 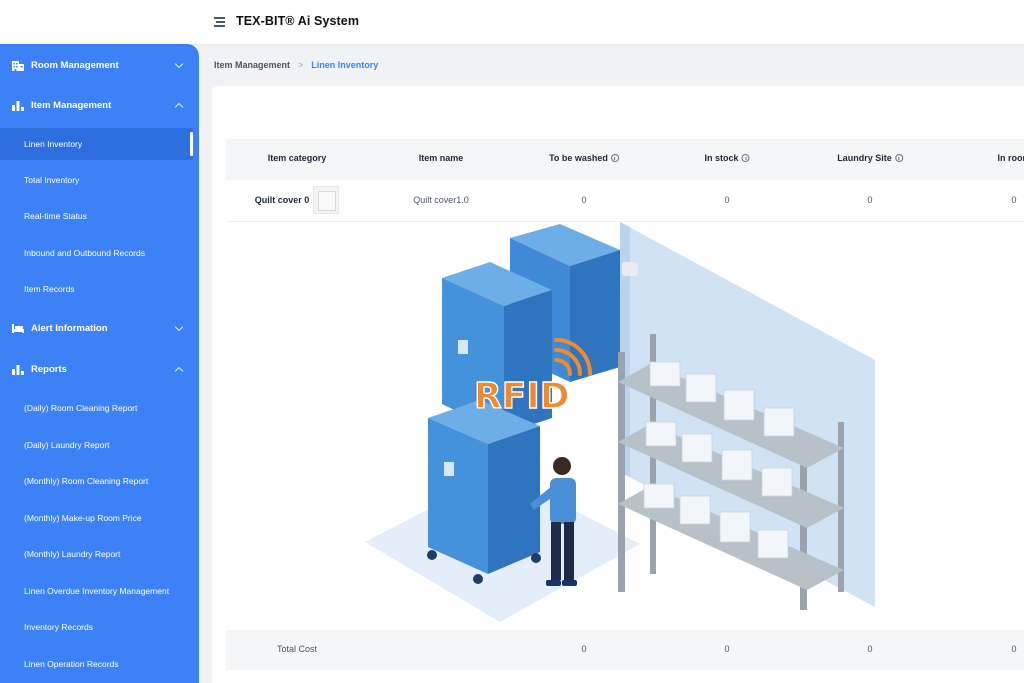 I want to click on rfid-label: RFID, so click(x=522, y=396).